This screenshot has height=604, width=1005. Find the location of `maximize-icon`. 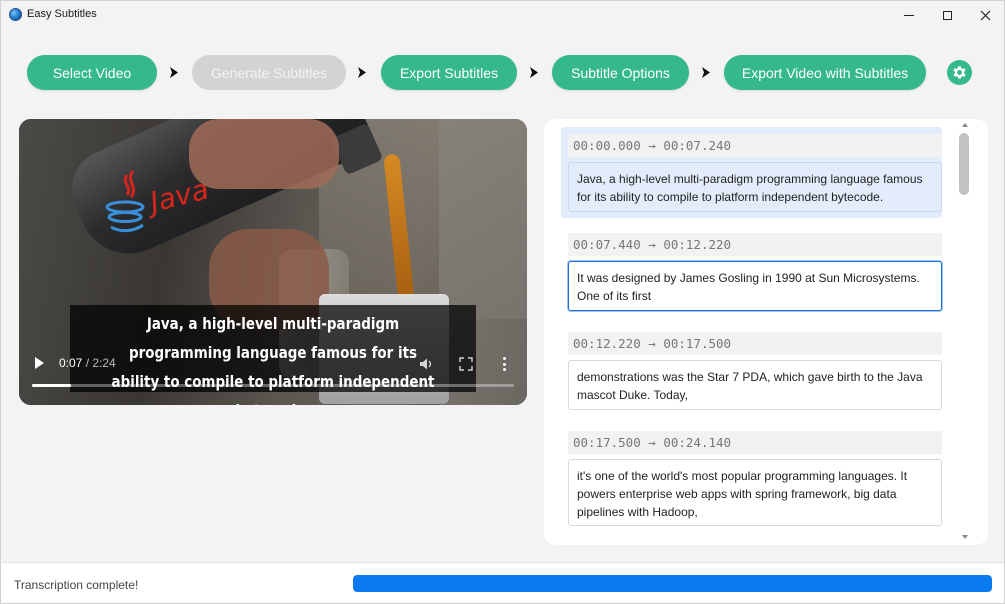

maximize-icon is located at coordinates (947, 15).